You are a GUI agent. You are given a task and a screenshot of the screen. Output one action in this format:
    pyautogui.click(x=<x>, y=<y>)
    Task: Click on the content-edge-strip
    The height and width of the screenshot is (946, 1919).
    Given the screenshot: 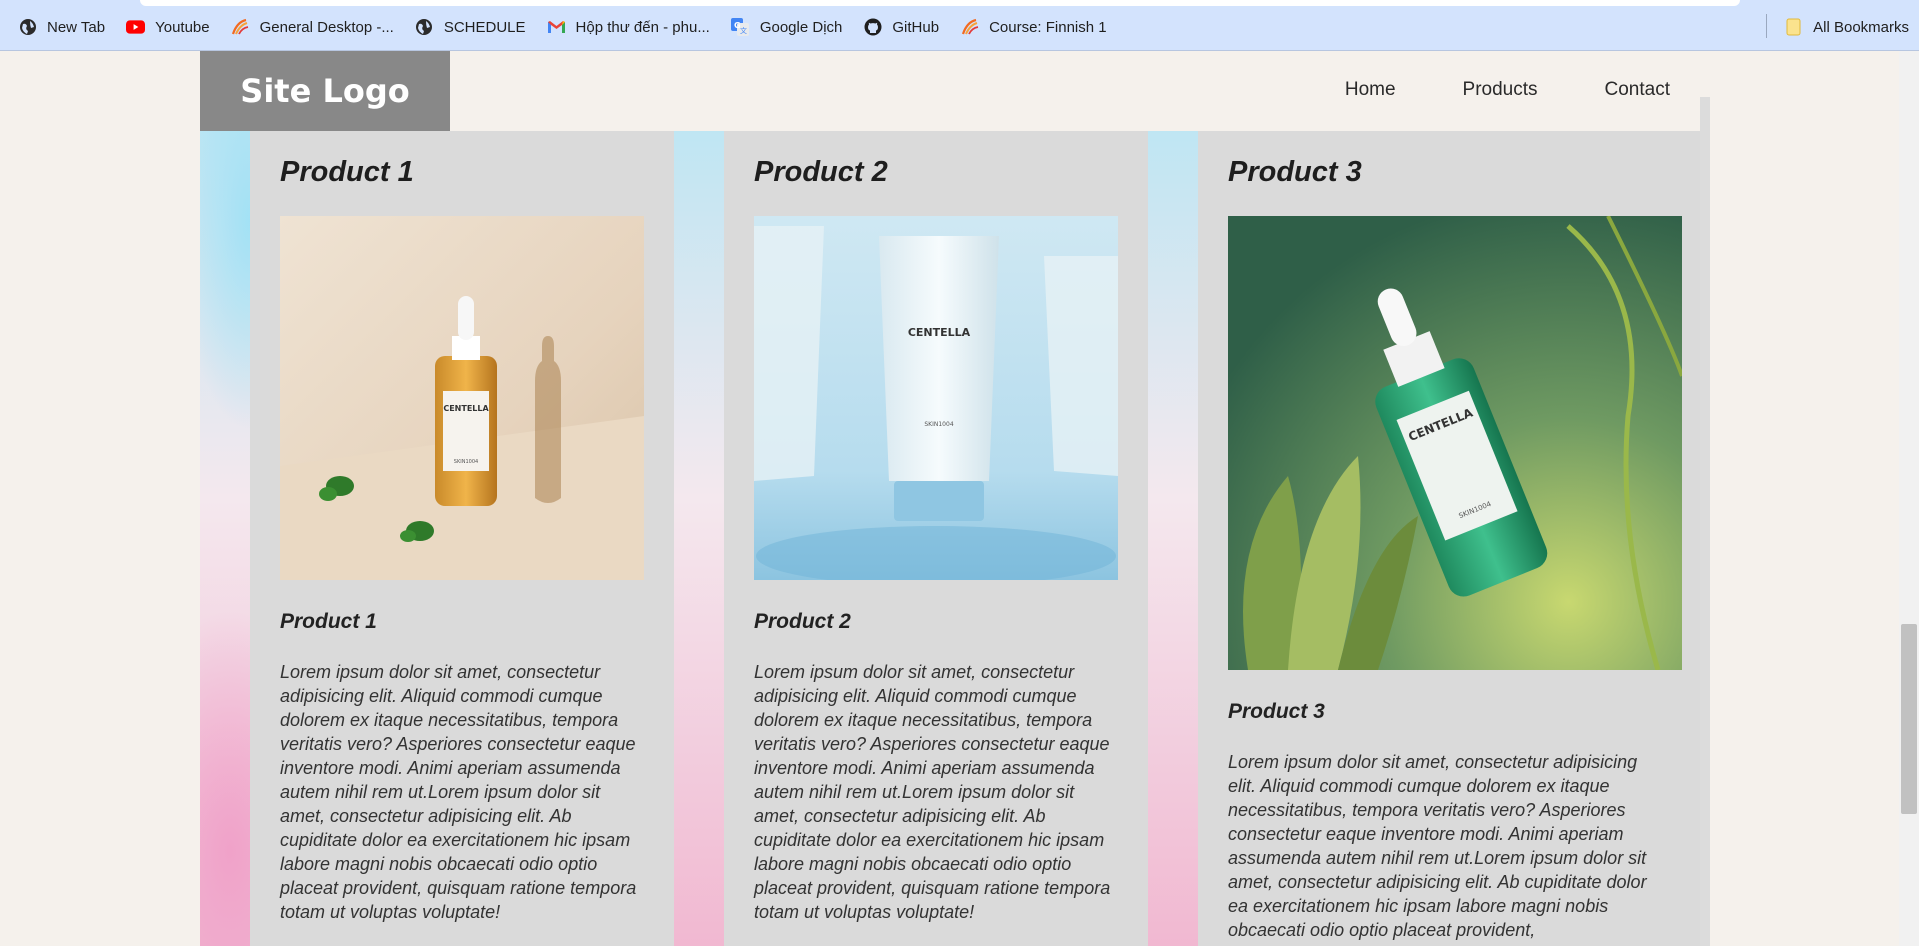 What is the action you would take?
    pyautogui.click(x=1705, y=521)
    